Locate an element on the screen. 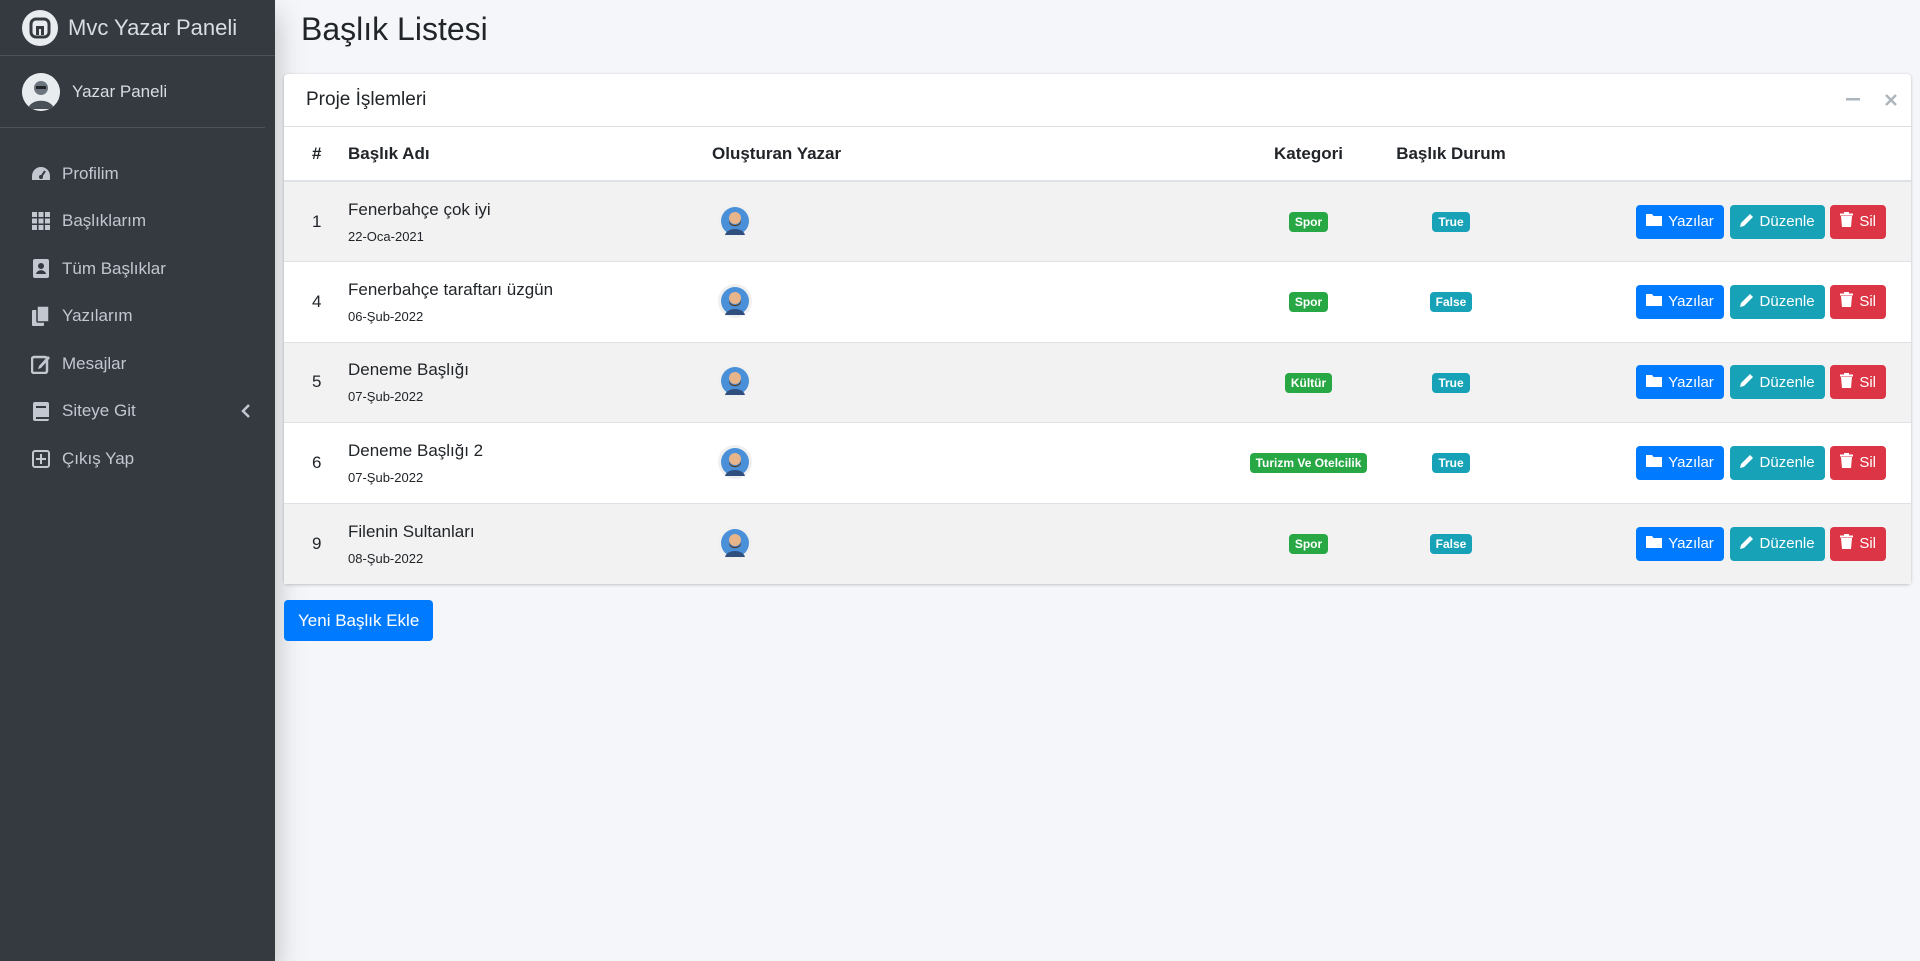 Image resolution: width=1920 pixels, height=961 pixels. minus-icon is located at coordinates (1853, 100).